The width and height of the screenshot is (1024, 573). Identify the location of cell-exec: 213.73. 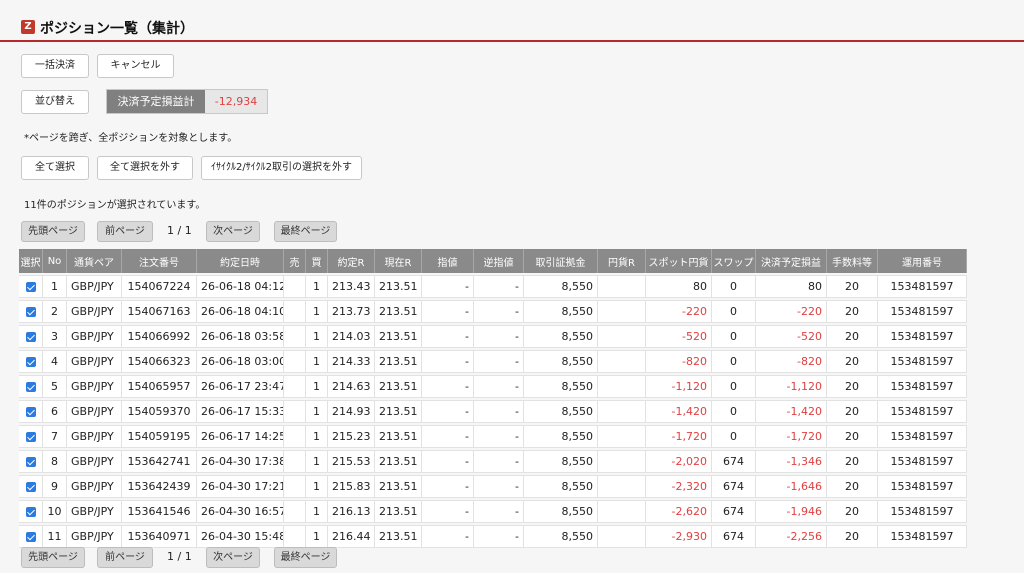
(351, 311).